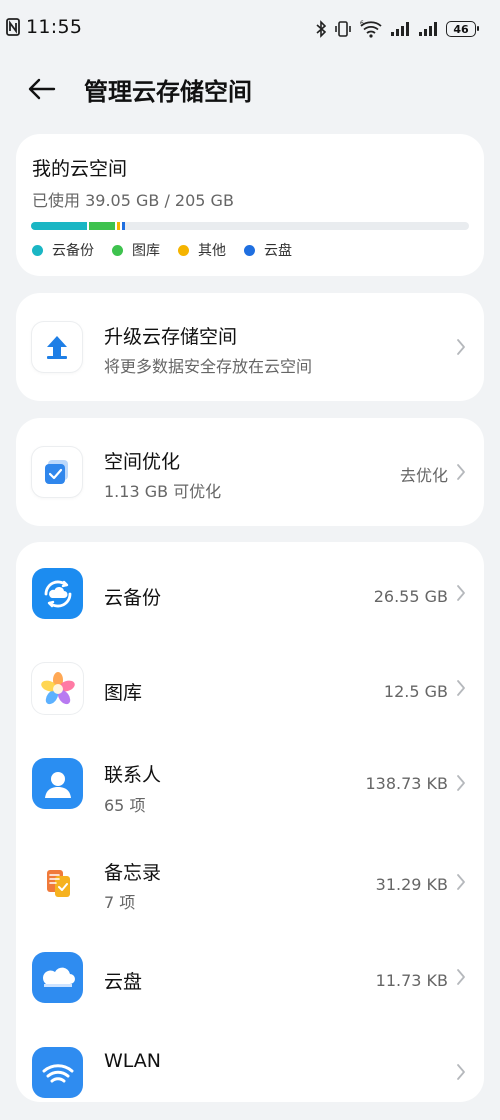 This screenshot has height=1120, width=500. I want to click on legend-label: 其他, so click(212, 251).